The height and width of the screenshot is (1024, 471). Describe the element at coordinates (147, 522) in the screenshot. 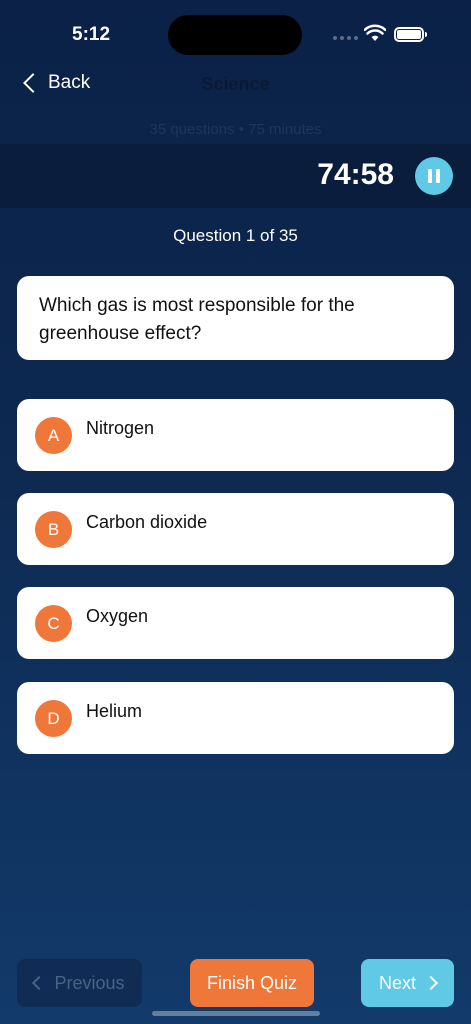

I see `option-text: Carbon dioxide` at that location.